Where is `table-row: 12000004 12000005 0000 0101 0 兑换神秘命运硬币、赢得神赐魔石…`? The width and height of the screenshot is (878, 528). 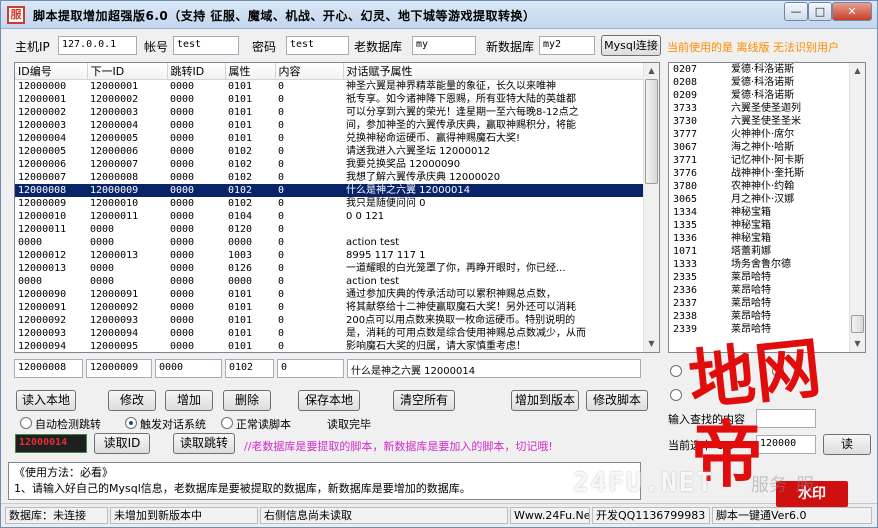
table-row: 12000004 12000005 0000 0101 0 兑换神秘命运硬币、赢得神赐魔石… is located at coordinates (329, 138).